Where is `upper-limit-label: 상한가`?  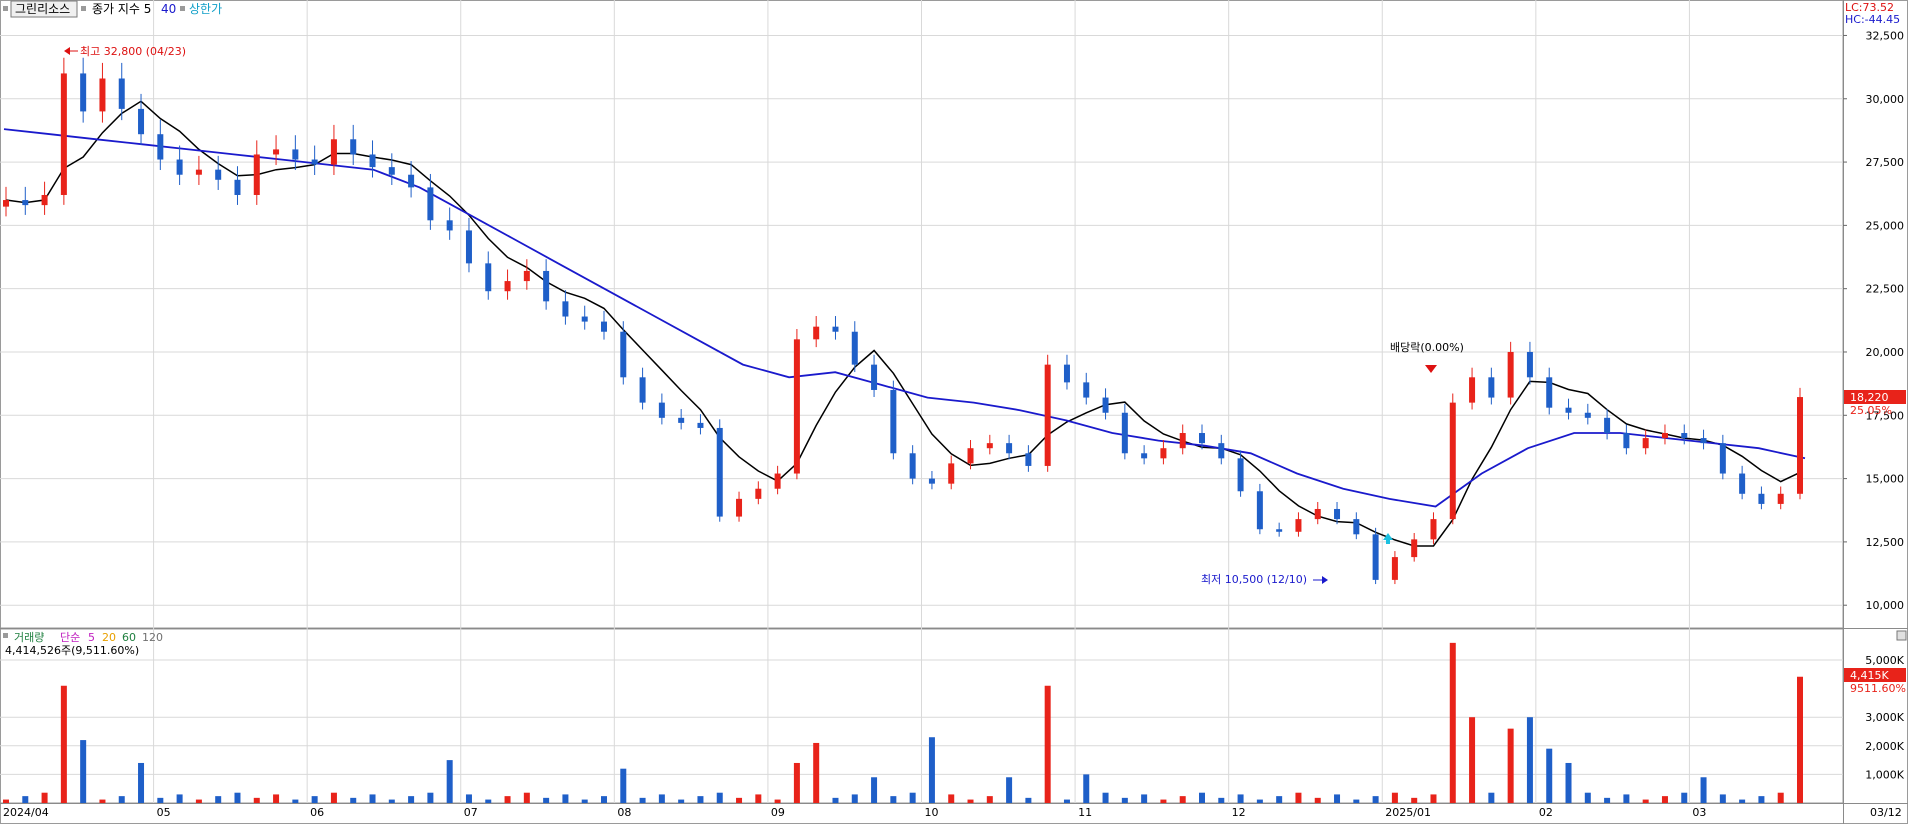
upper-limit-label: 상한가 is located at coordinates (205, 9).